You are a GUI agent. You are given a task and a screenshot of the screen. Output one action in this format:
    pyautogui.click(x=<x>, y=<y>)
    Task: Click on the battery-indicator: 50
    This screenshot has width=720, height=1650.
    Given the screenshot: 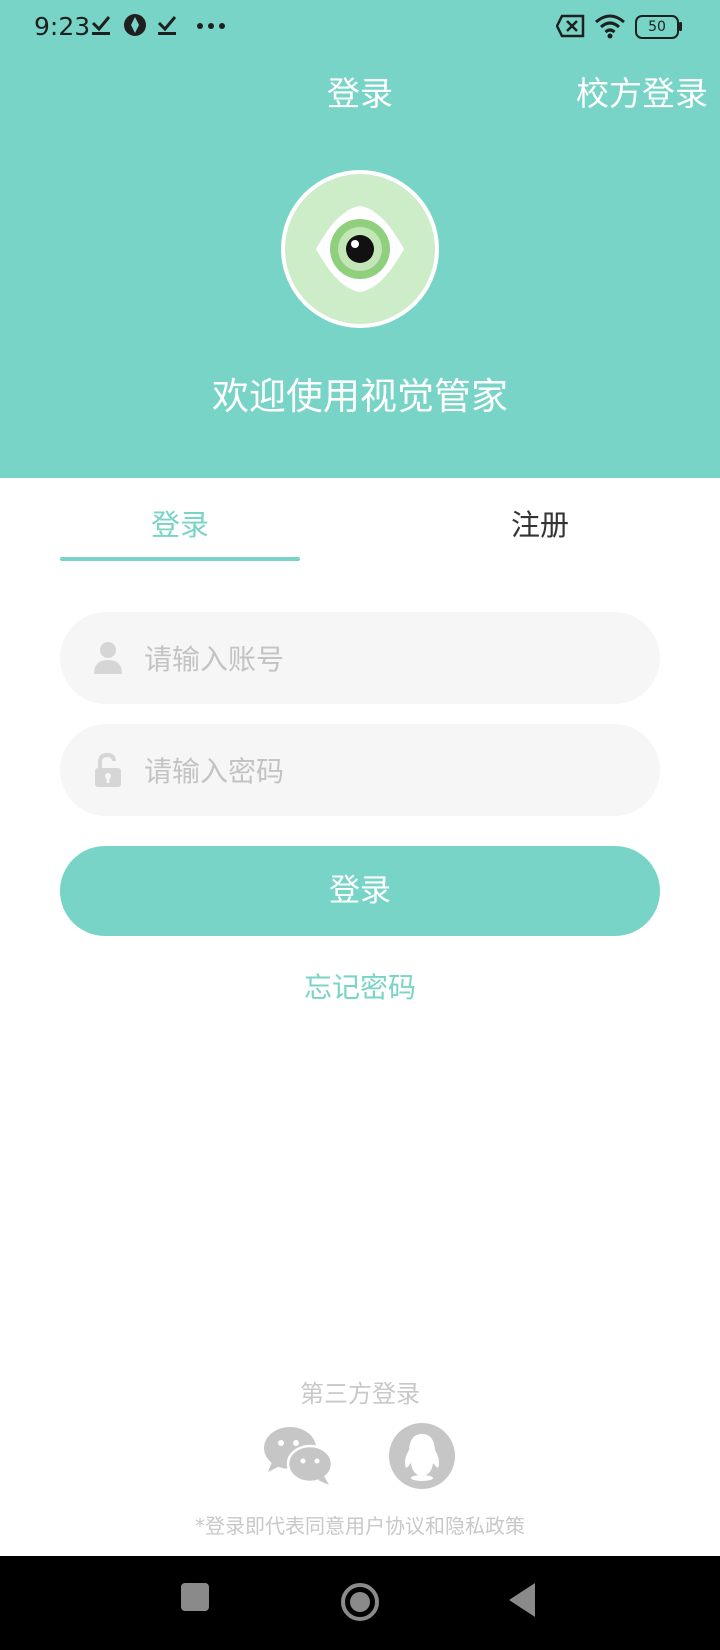 What is the action you would take?
    pyautogui.click(x=657, y=27)
    